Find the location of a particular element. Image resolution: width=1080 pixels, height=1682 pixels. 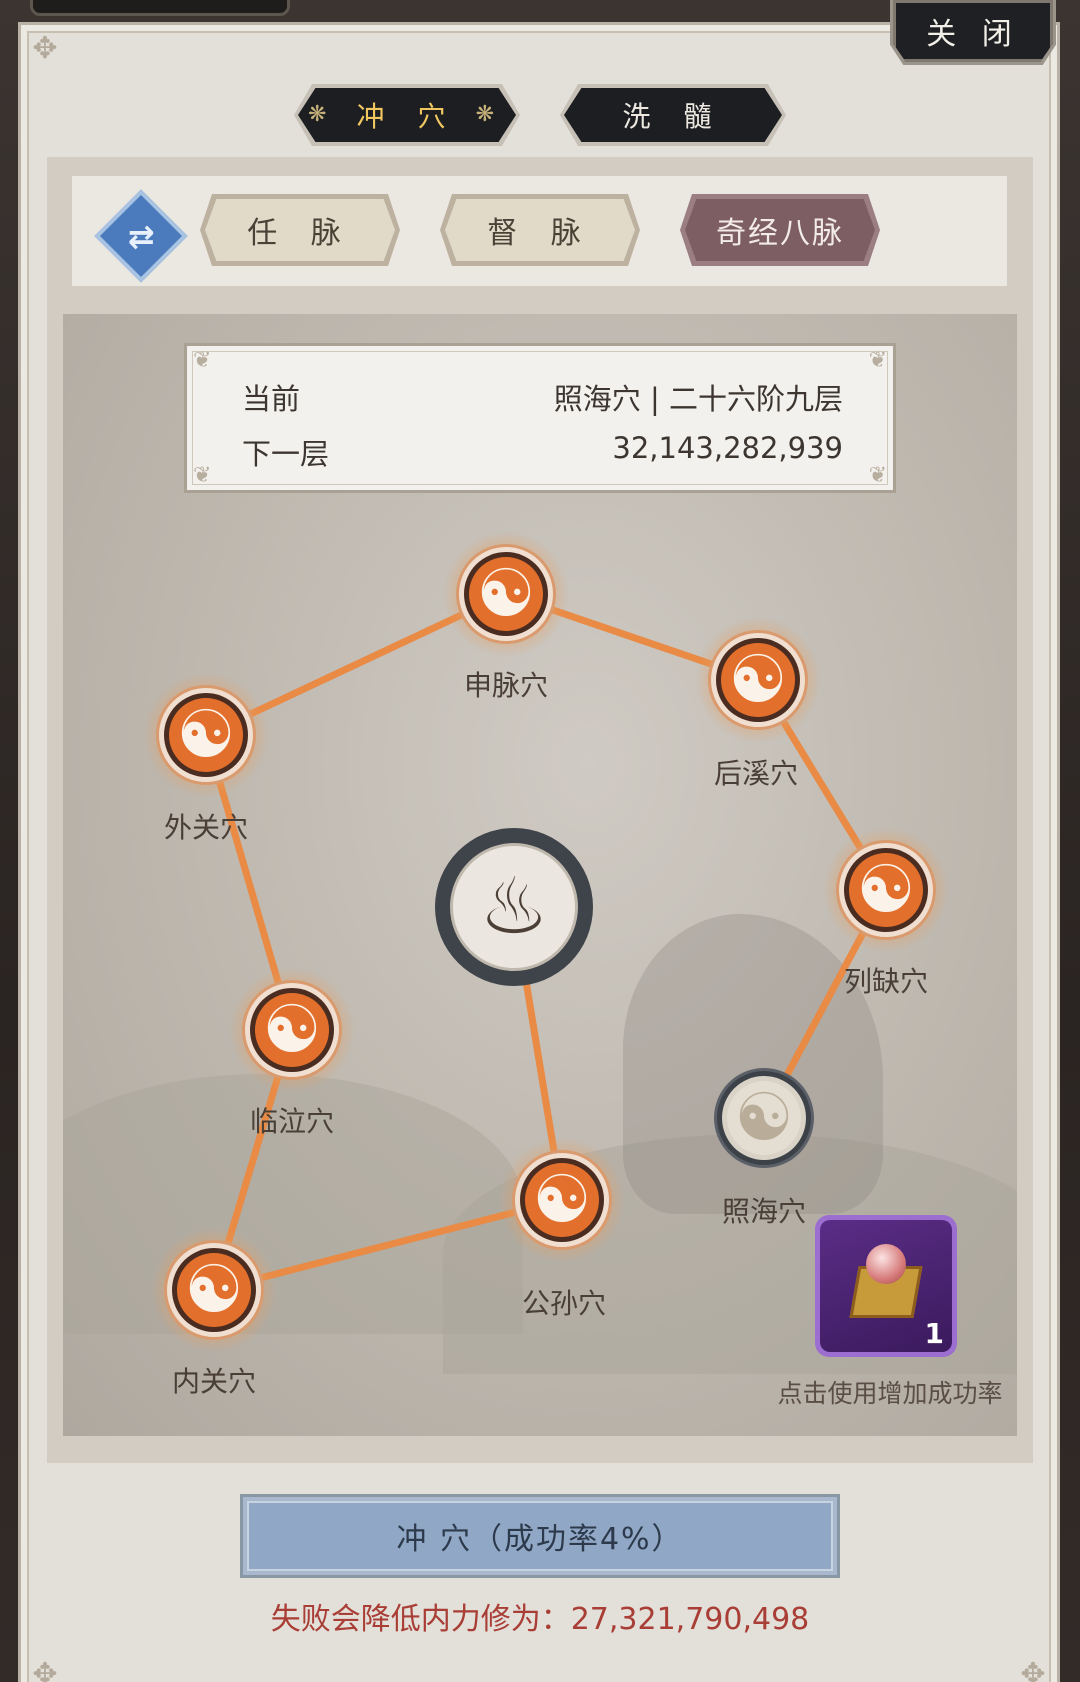

acupoint-lie-que: ☯ is located at coordinates (886, 890).